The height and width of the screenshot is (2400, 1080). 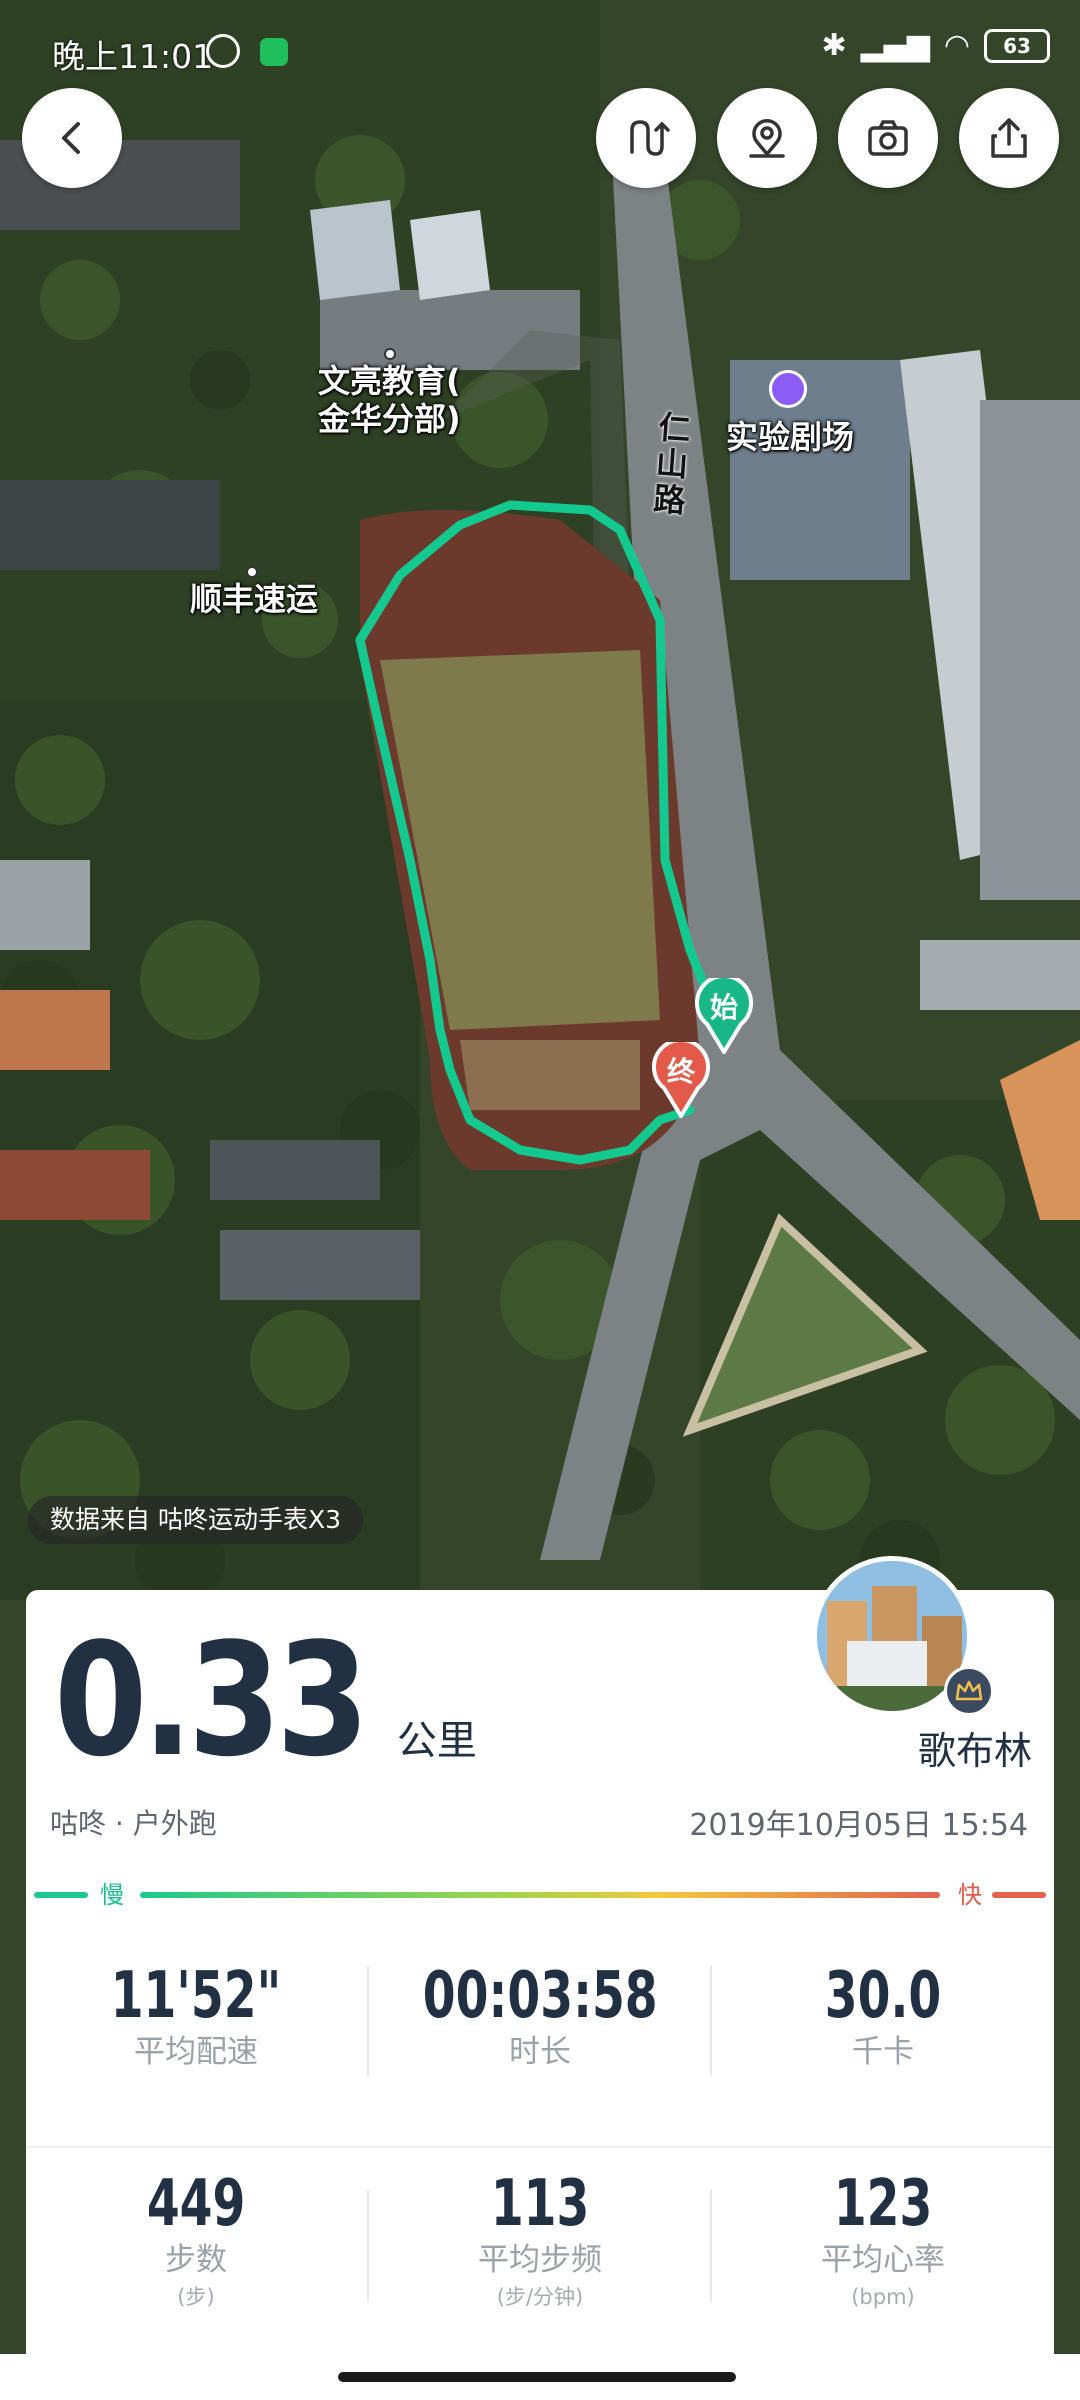 I want to click on location-button, so click(x=767, y=138).